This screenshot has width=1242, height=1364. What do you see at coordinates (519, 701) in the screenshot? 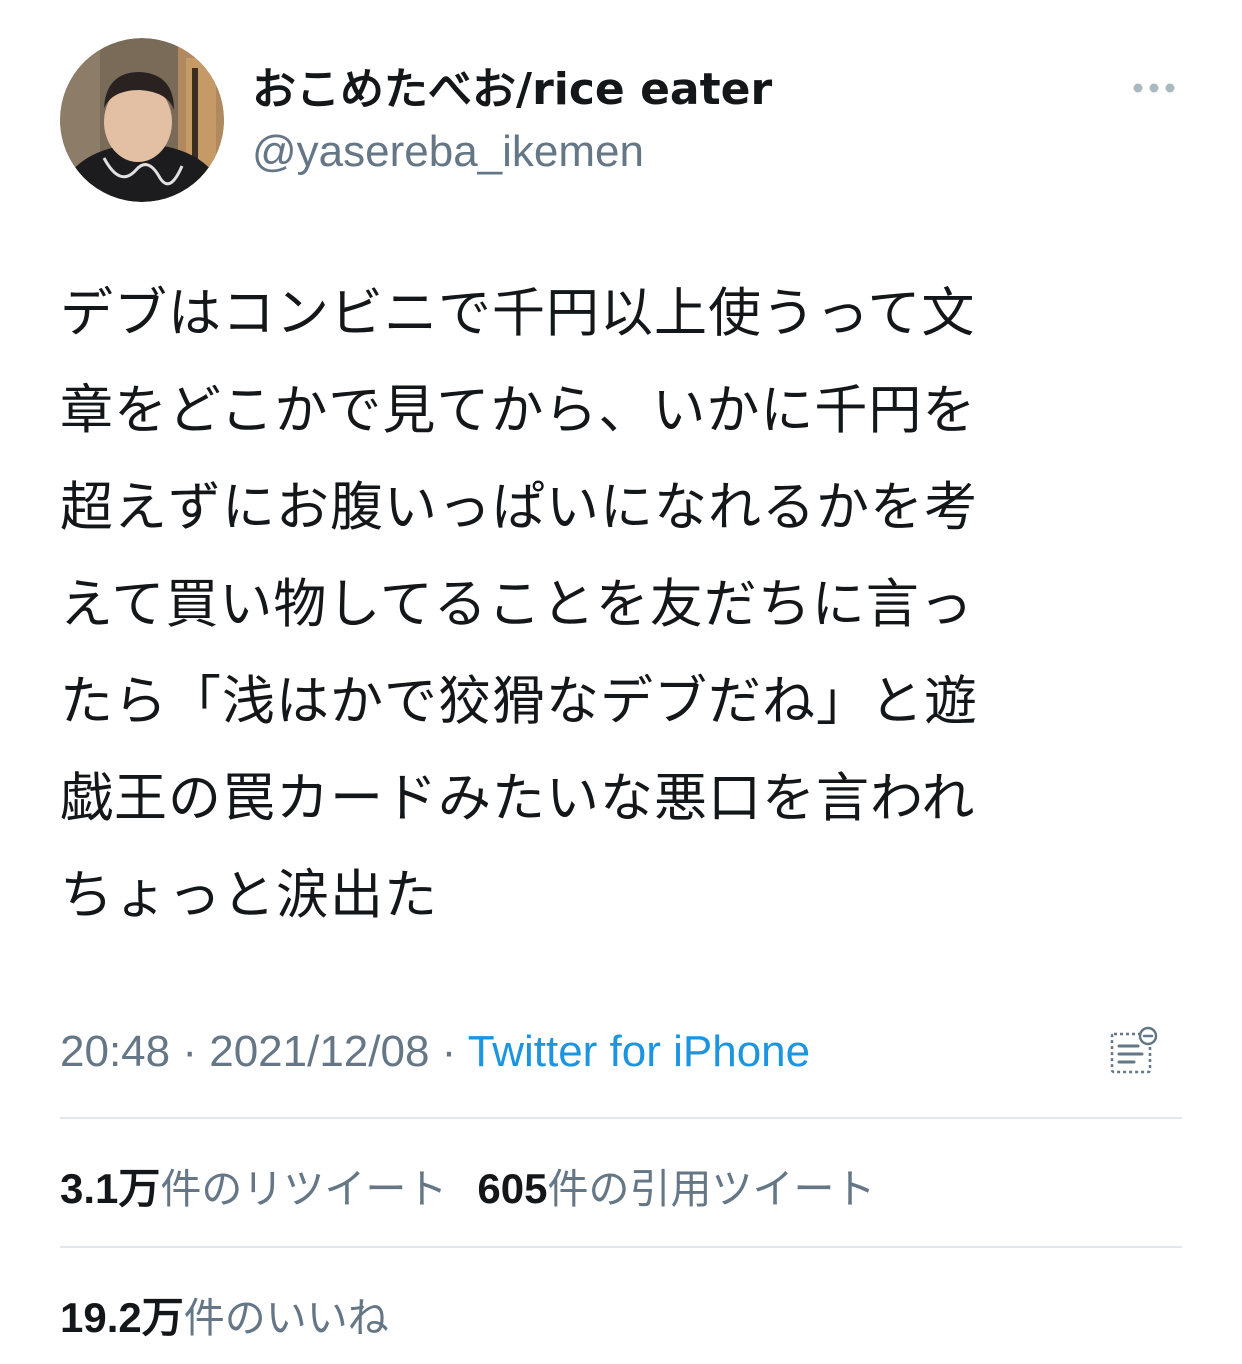
I see `tweet-line: たら「浅はかで狡猾なデブだね」と遊` at bounding box center [519, 701].